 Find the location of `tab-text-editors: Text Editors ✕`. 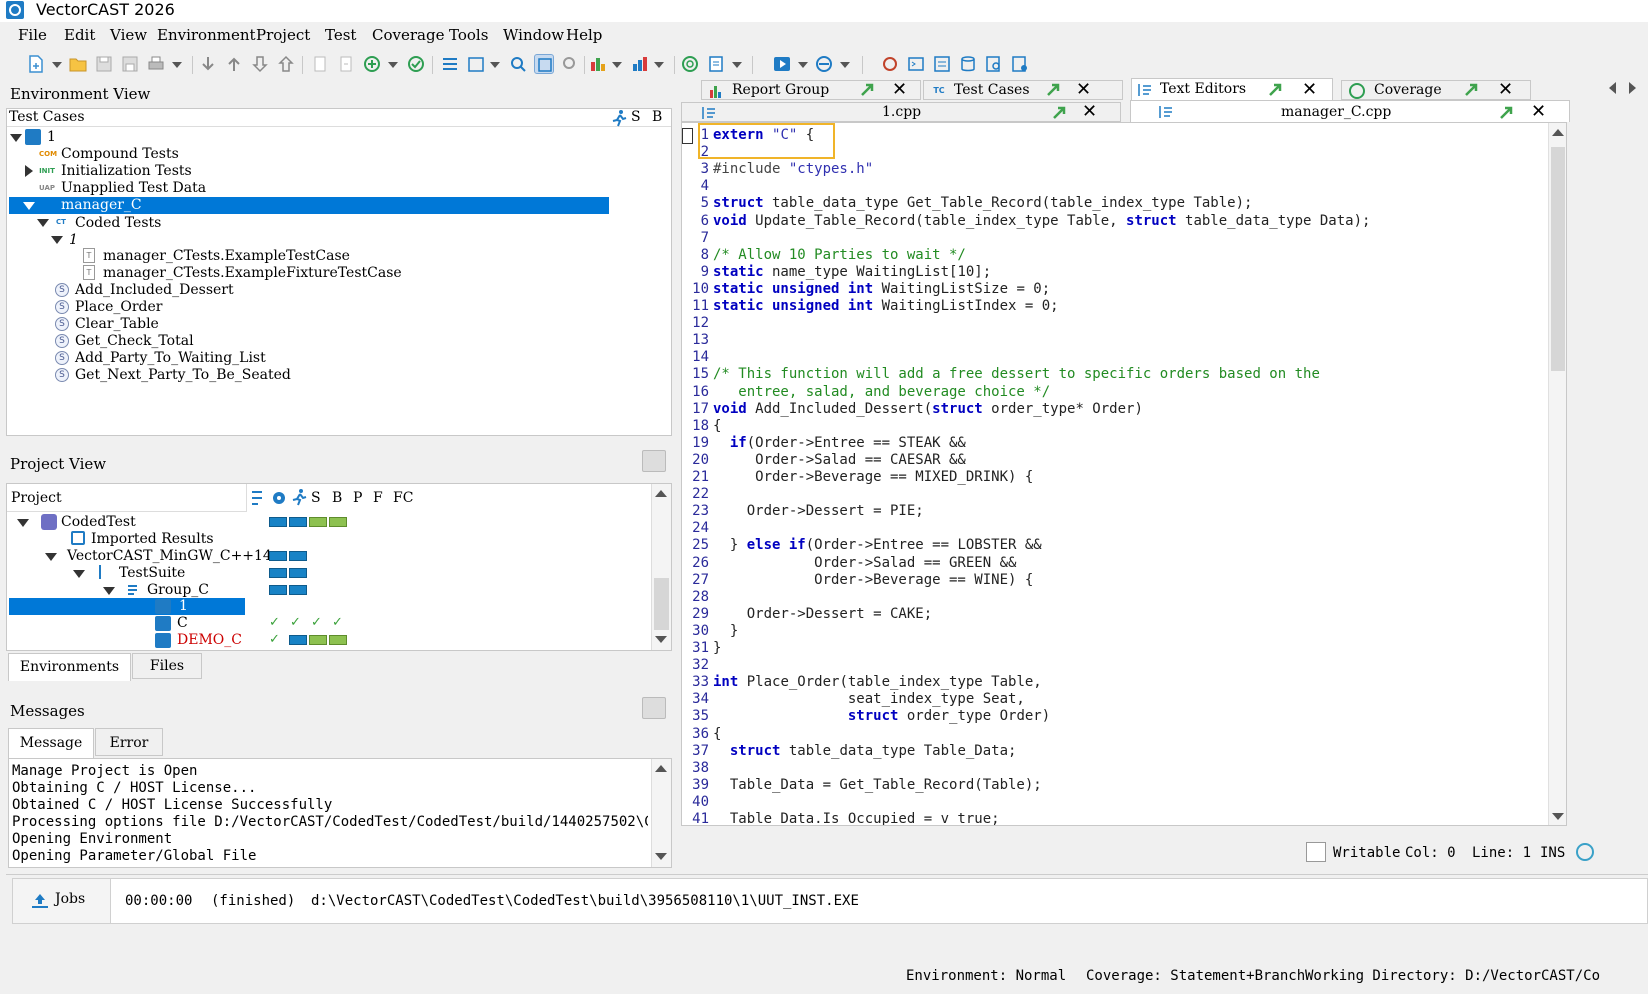

tab-text-editors: Text Editors ✕ is located at coordinates (1232, 89).